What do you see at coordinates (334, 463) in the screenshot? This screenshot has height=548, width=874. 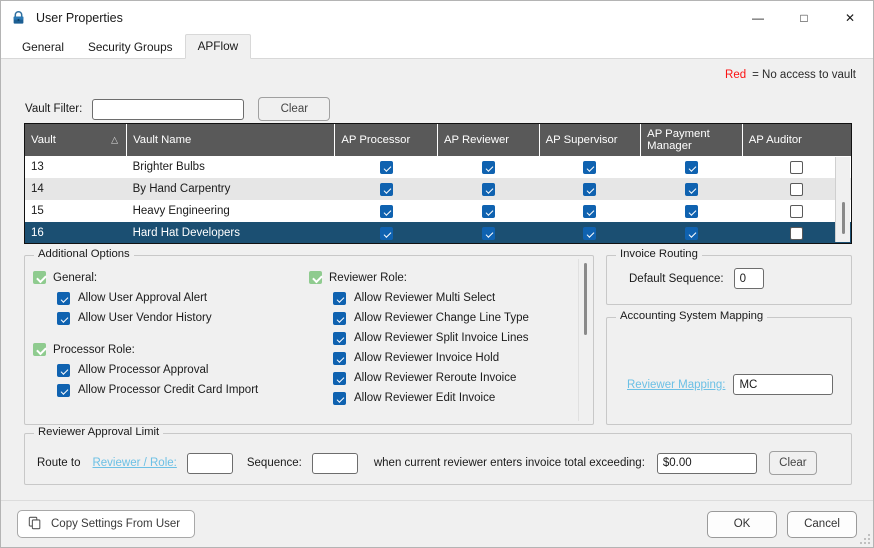 I see `sequence-input` at bounding box center [334, 463].